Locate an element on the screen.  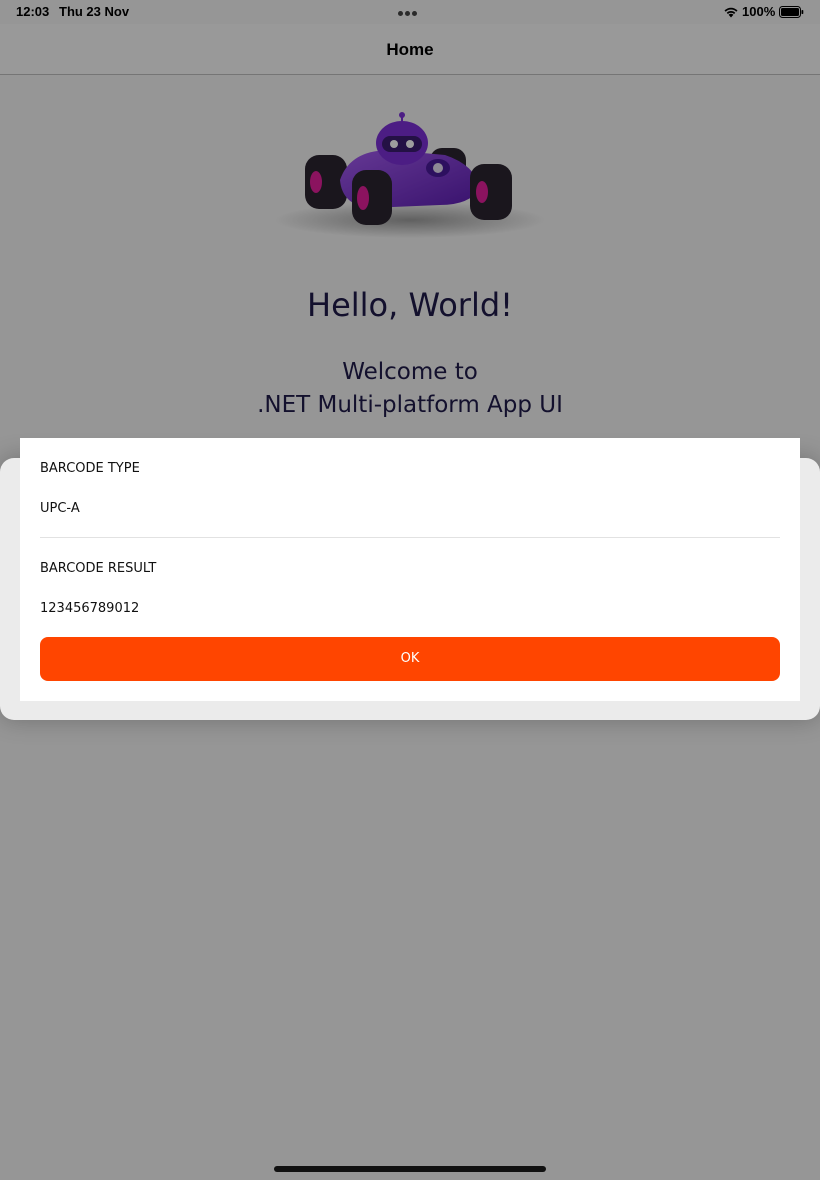
barcode-result-label: BARCODE RESULT is located at coordinates (98, 568).